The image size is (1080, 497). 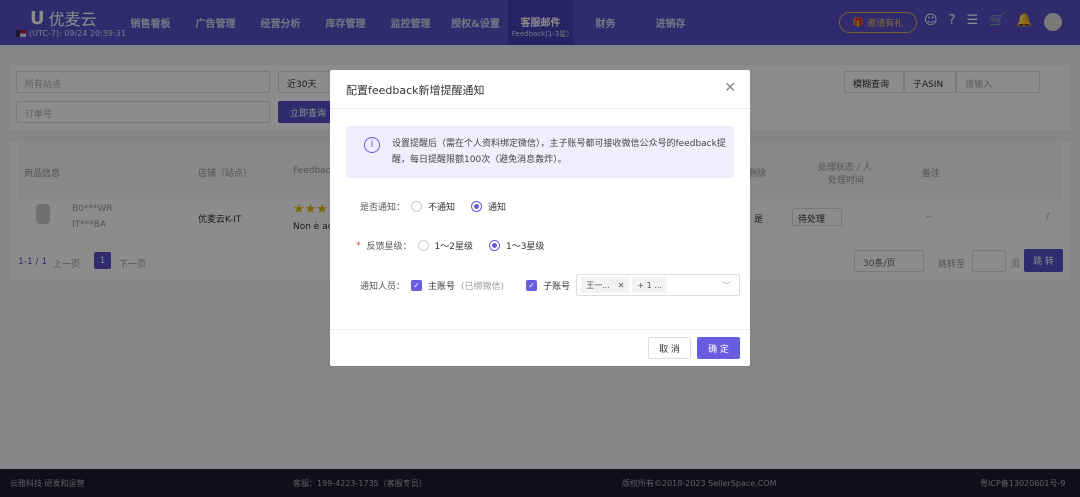 What do you see at coordinates (415, 90) in the screenshot?
I see `modal-title: 配置feedback新增提醒通知` at bounding box center [415, 90].